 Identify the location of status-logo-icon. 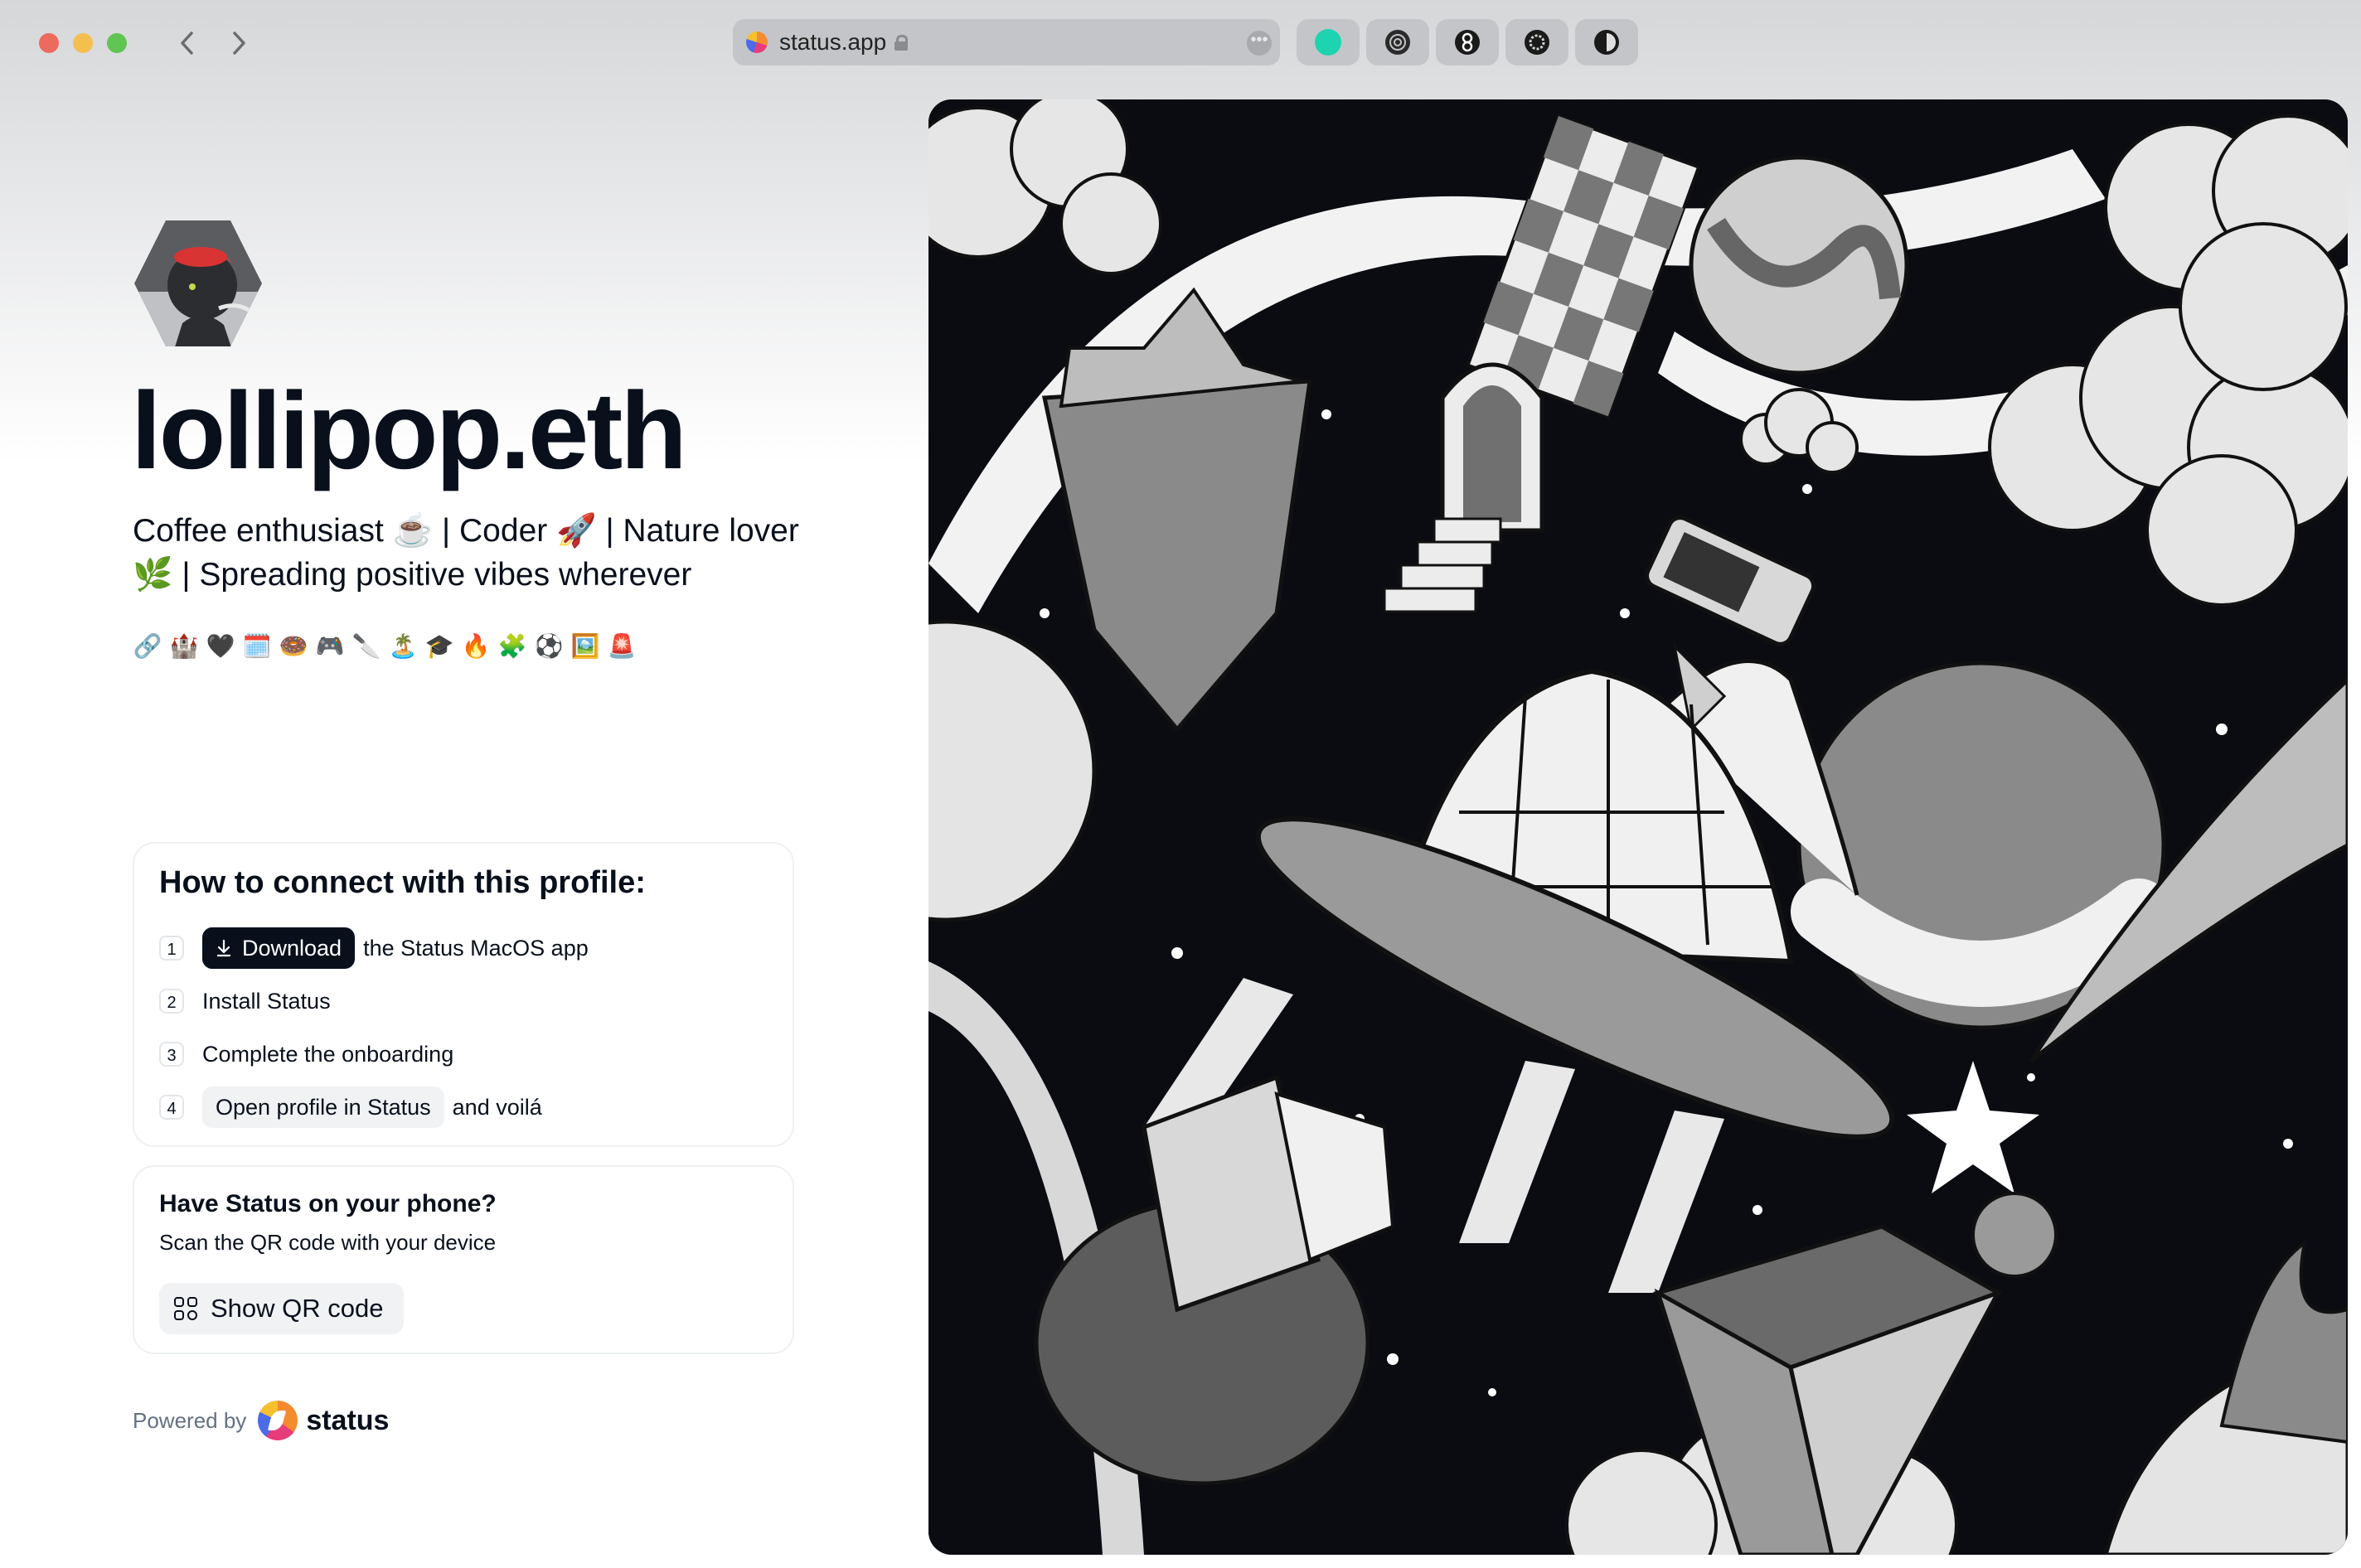
(278, 1420).